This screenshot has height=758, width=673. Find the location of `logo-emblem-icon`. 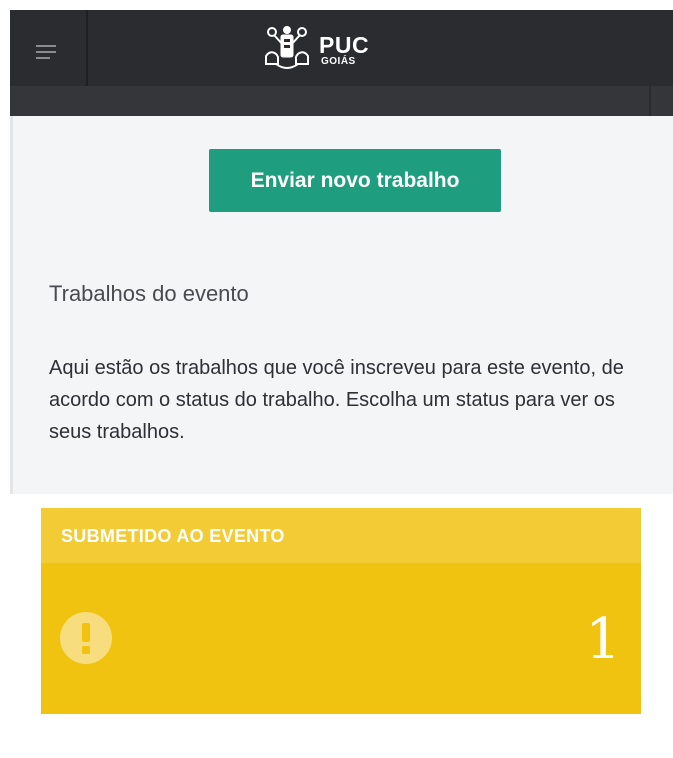

logo-emblem-icon is located at coordinates (287, 47).